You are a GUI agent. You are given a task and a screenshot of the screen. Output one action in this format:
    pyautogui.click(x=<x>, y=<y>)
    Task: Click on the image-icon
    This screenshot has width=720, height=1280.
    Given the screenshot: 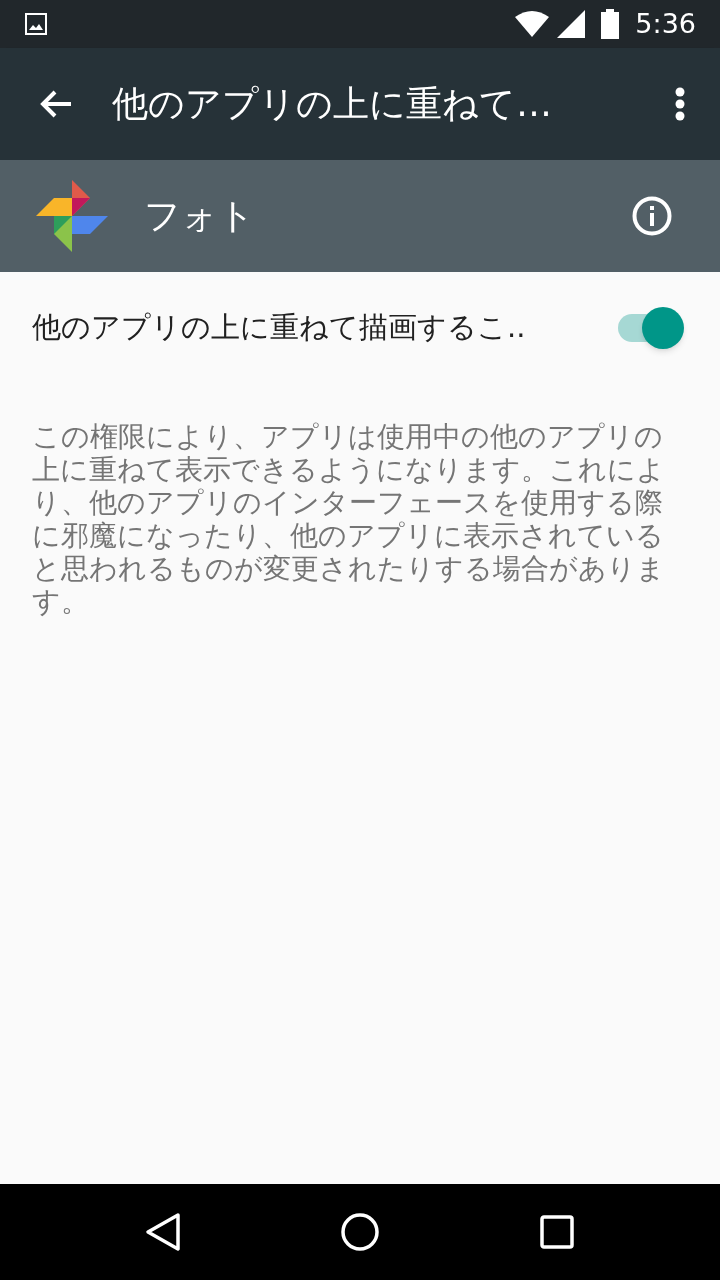 What is the action you would take?
    pyautogui.click(x=36, y=24)
    